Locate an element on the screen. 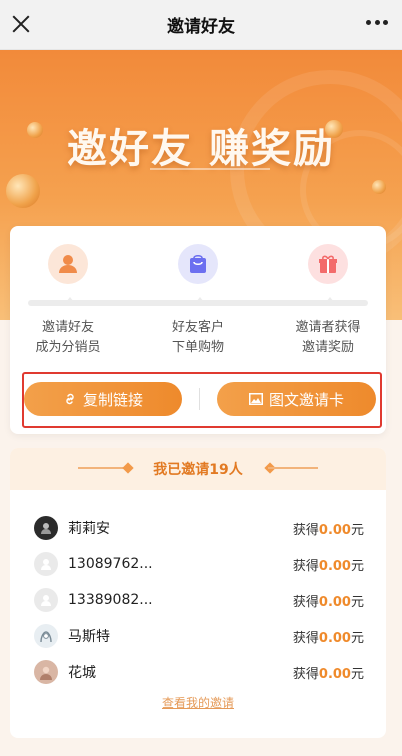 This screenshot has height=756, width=402. step-label: 好友客户 is located at coordinates (197, 327).